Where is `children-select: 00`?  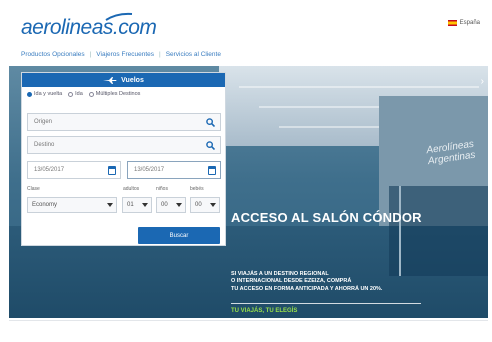 children-select: 00 is located at coordinates (171, 205).